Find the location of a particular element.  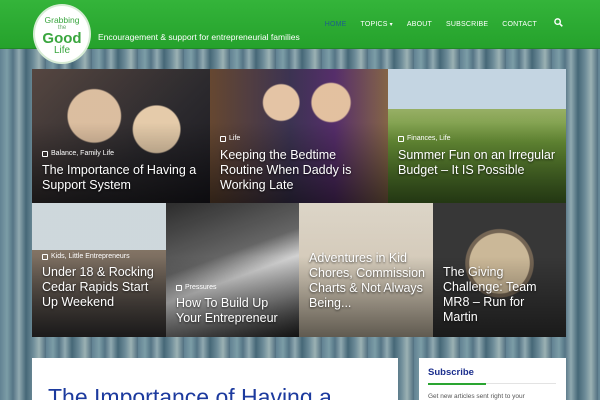

post-category: Finances, Life is located at coordinates (424, 138).